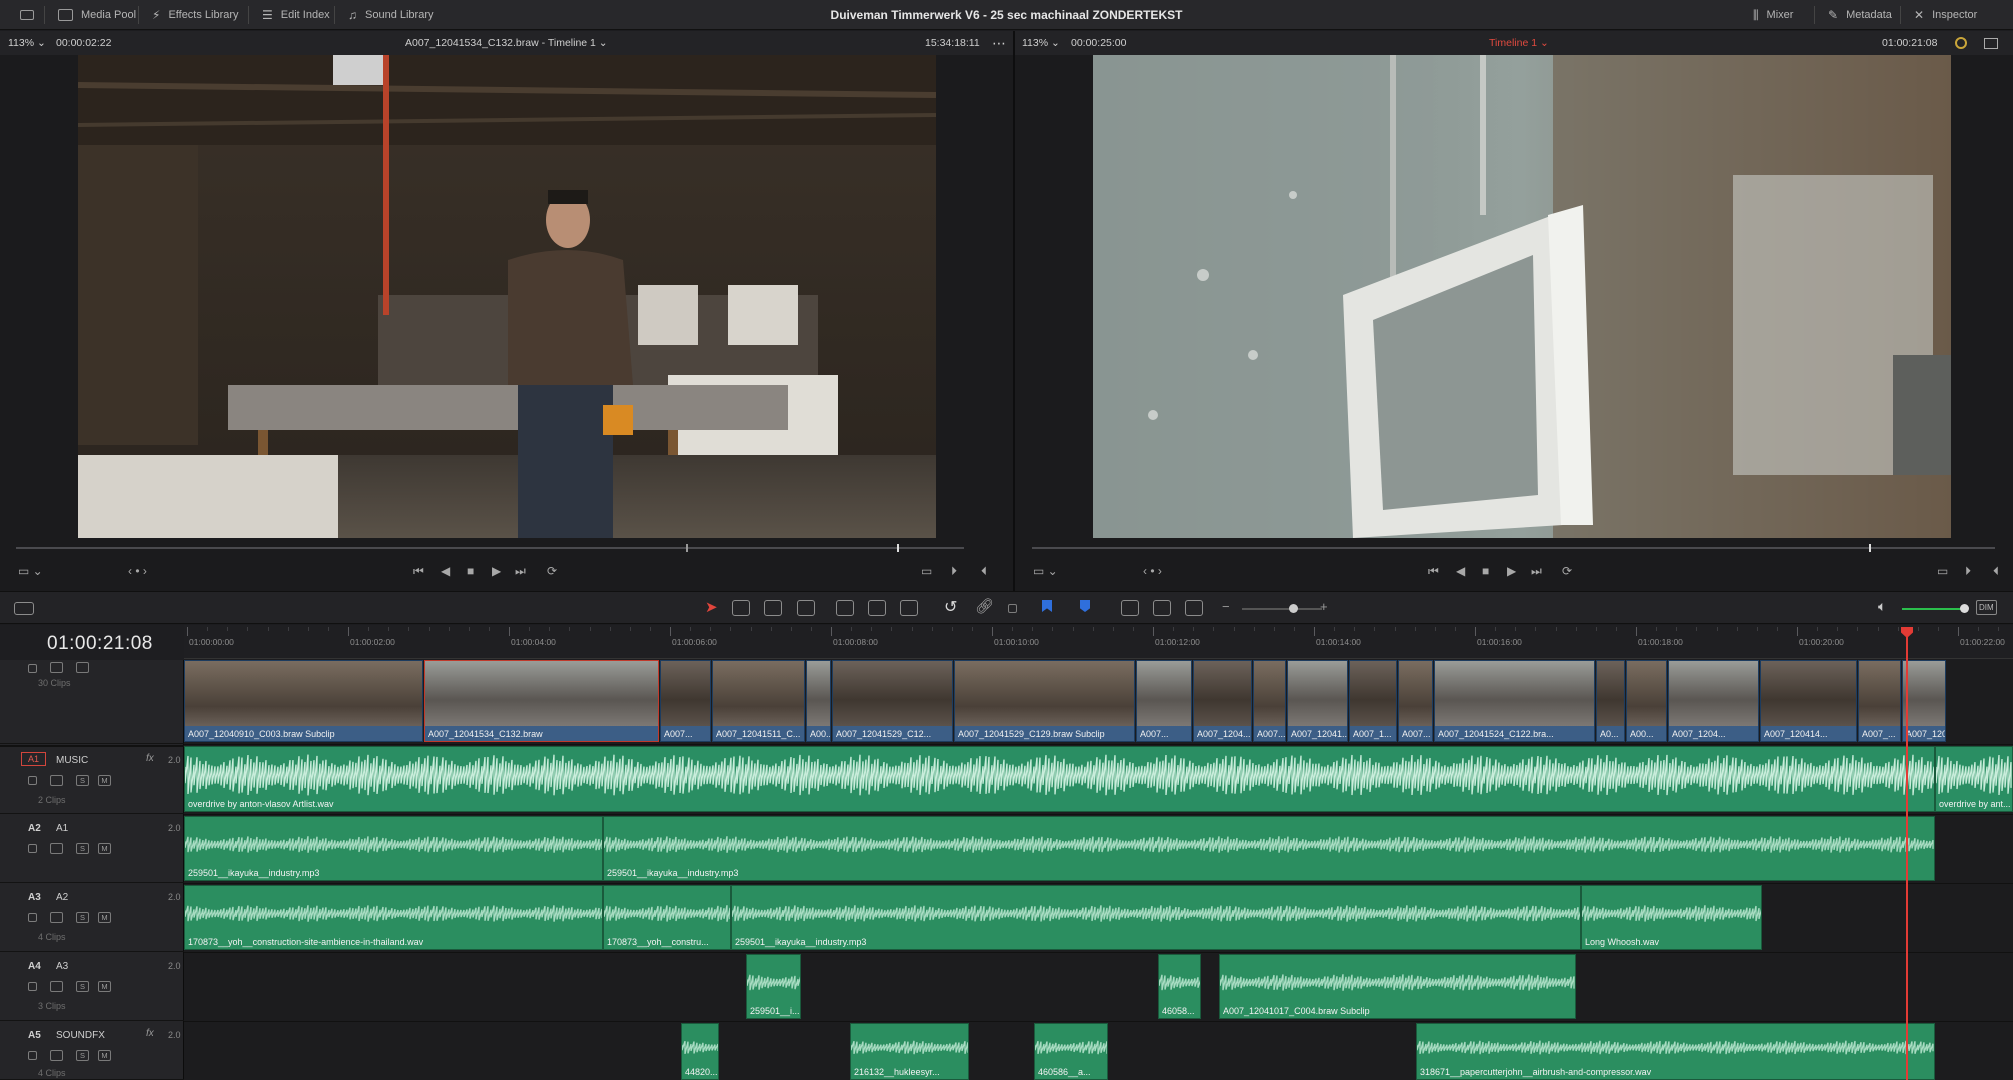  Describe the element at coordinates (1194, 608) in the screenshot. I see `custom-zoom-icon` at that location.